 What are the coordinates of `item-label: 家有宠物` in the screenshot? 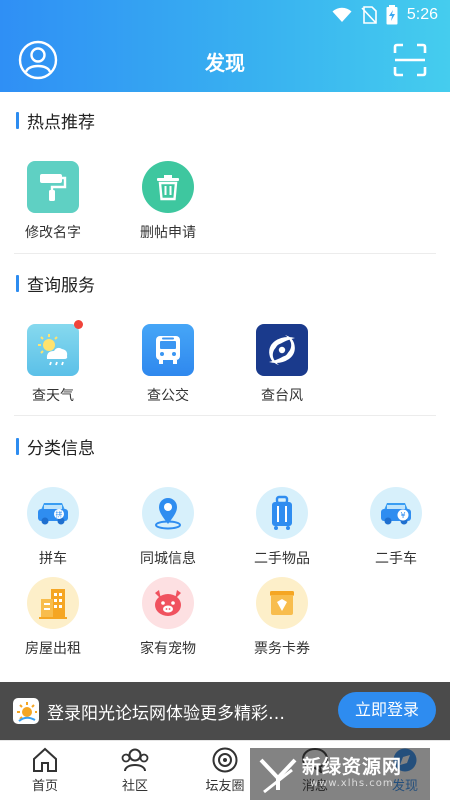 It's located at (168, 649).